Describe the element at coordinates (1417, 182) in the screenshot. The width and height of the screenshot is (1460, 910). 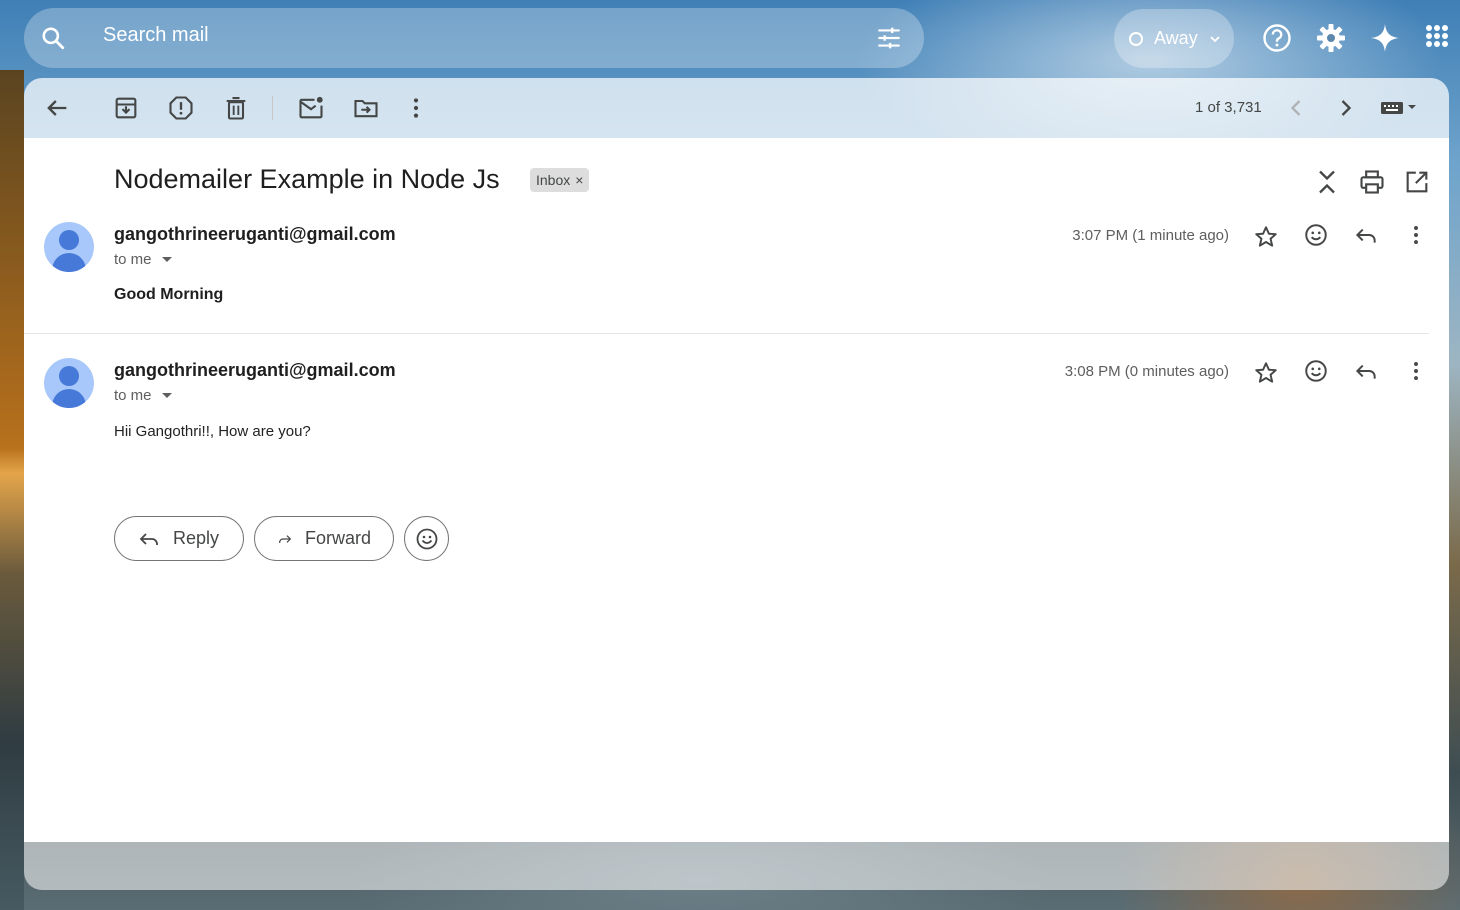
I see `open-new-window-icon` at that location.